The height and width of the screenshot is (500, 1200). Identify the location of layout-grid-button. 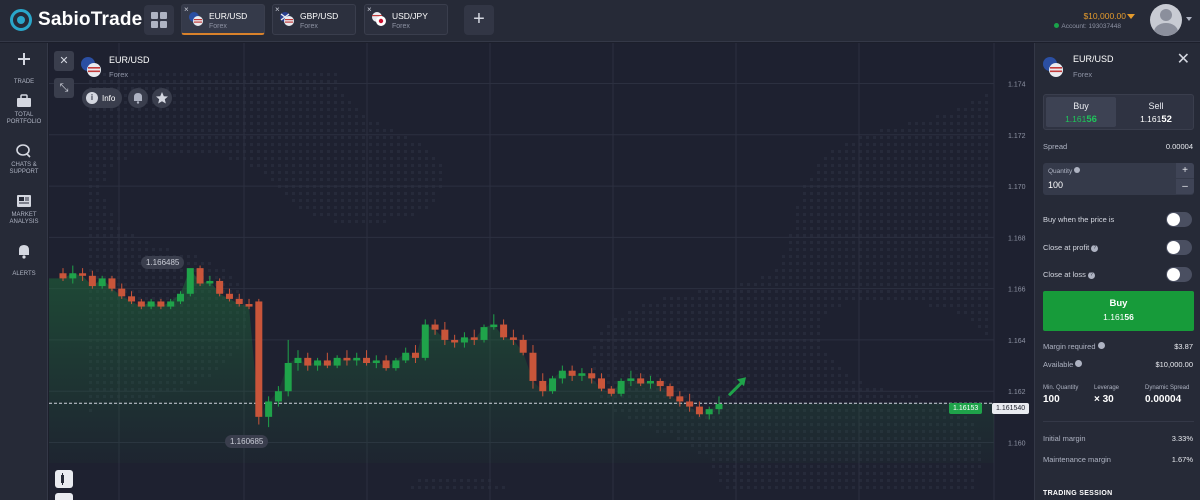
(159, 20).